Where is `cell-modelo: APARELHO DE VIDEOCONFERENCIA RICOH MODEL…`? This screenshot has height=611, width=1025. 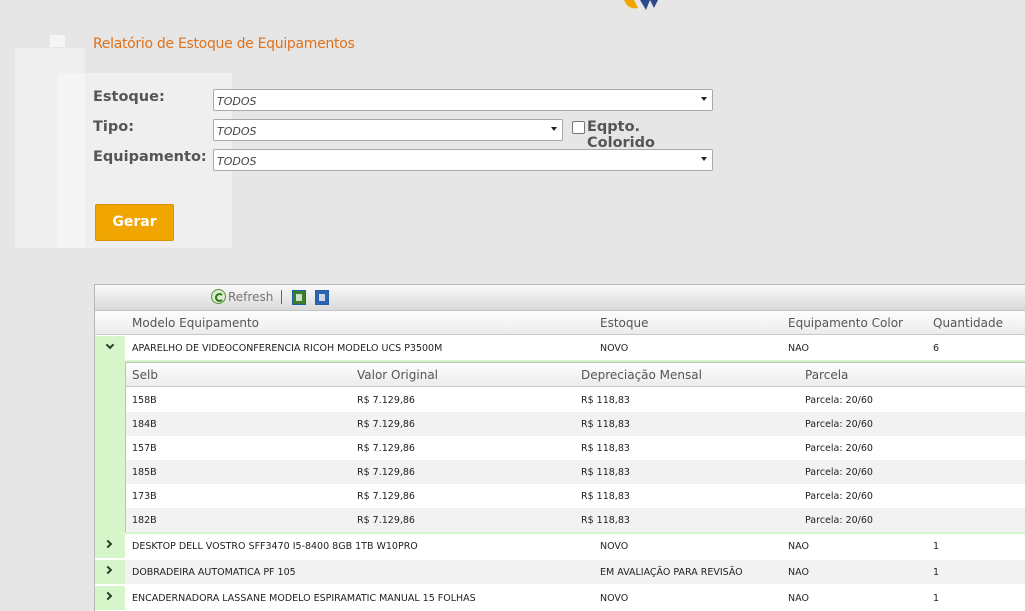 cell-modelo: APARELHO DE VIDEOCONFERENCIA RICOH MODEL… is located at coordinates (287, 348).